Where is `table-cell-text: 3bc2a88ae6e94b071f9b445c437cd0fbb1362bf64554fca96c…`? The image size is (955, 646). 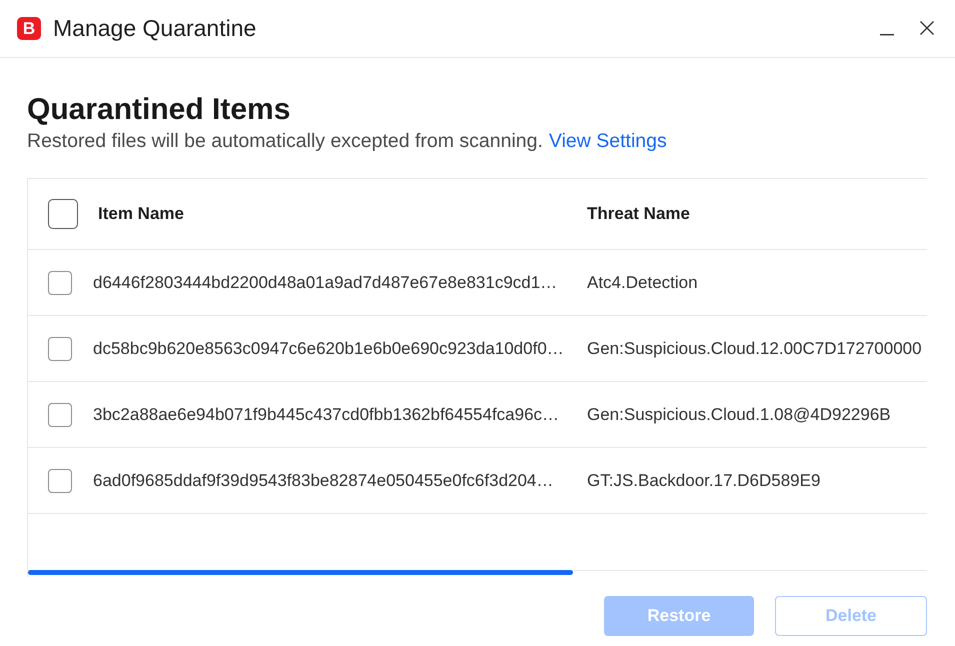
table-cell-text: 3bc2a88ae6e94b071f9b445c437cd0fbb1362bf64554fca96c… is located at coordinates (326, 414).